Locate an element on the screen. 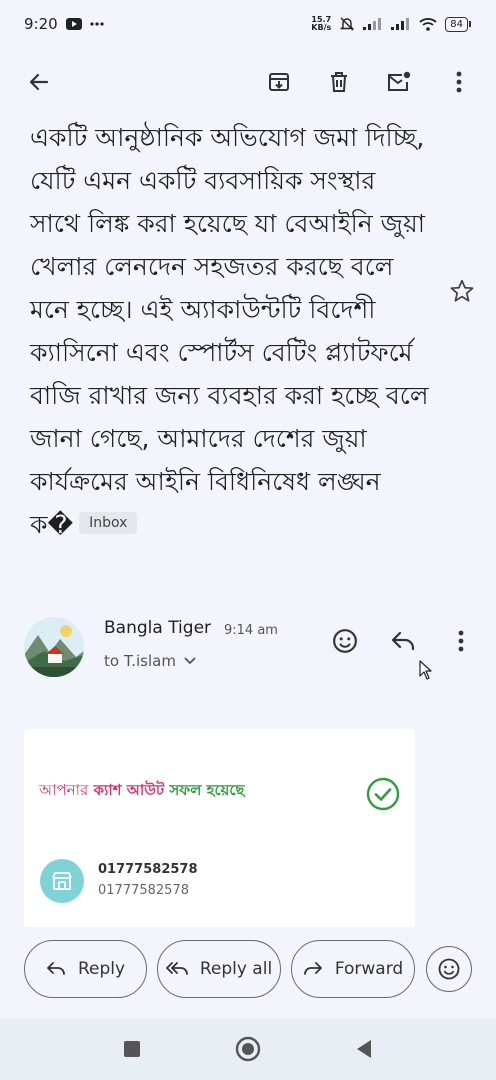 Image resolution: width=496 pixels, height=1080 pixels. forward-button: Forward is located at coordinates (353, 969).